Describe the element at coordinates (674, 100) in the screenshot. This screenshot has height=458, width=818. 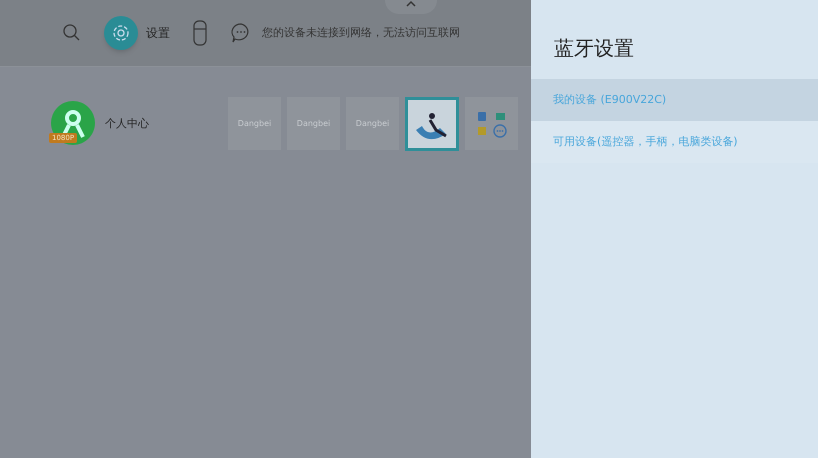
I see `bluetooth-menu-item: 我的设备 (E900V22C)` at that location.